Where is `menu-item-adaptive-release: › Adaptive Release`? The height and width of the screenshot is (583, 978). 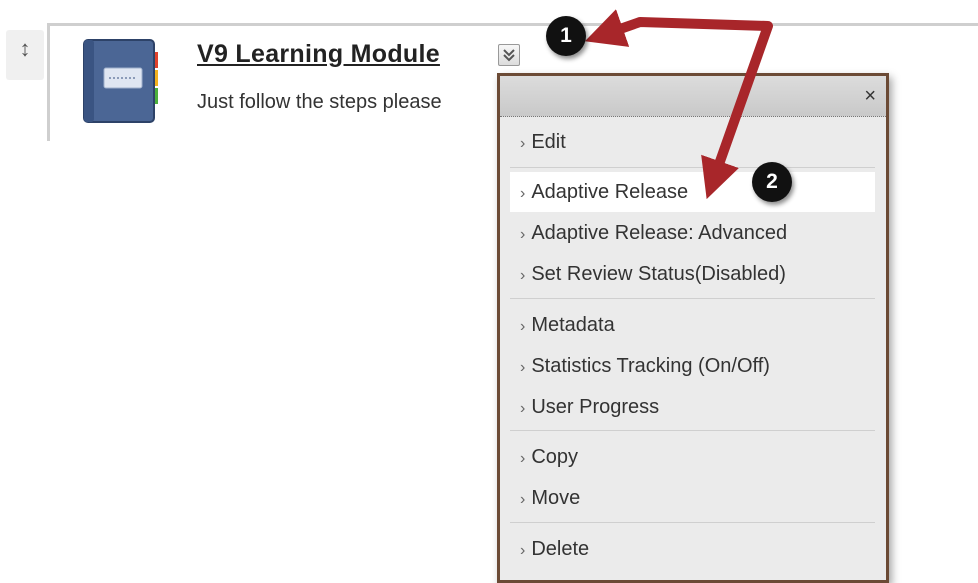
menu-item-adaptive-release: › Adaptive Release is located at coordinates (692, 192).